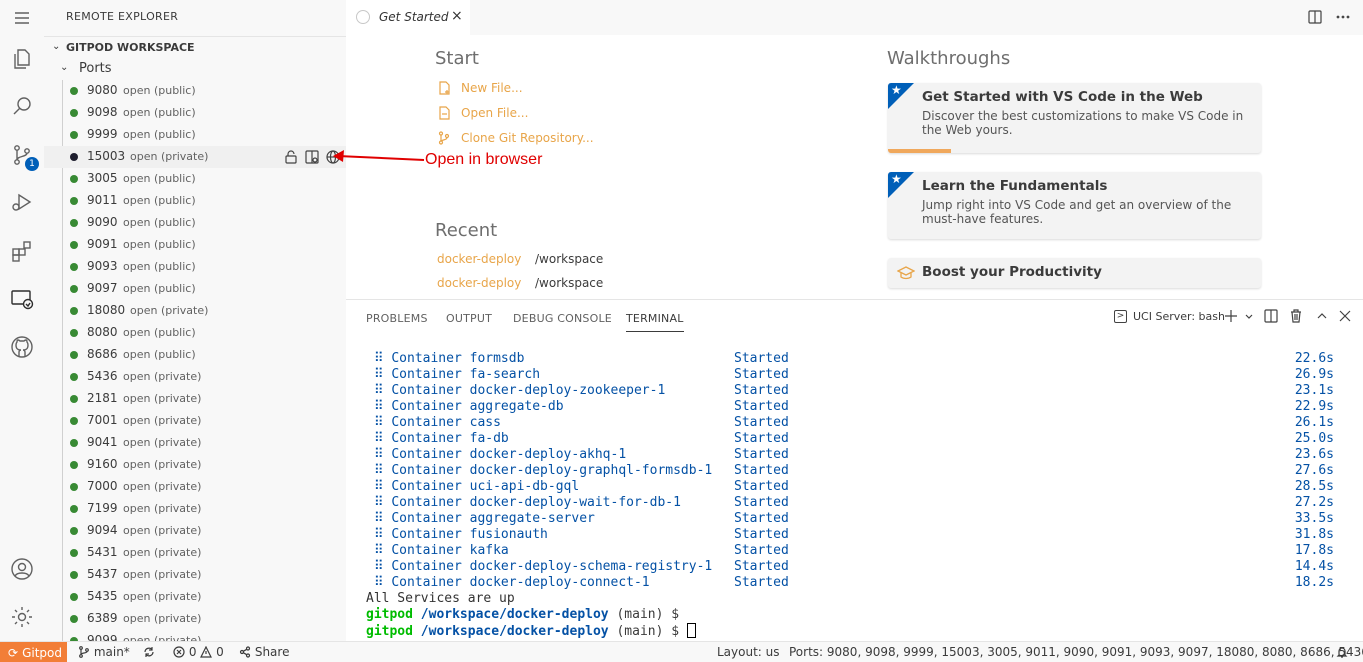 This screenshot has width=1363, height=662. What do you see at coordinates (102, 288) in the screenshot?
I see `port-number: 9097` at bounding box center [102, 288].